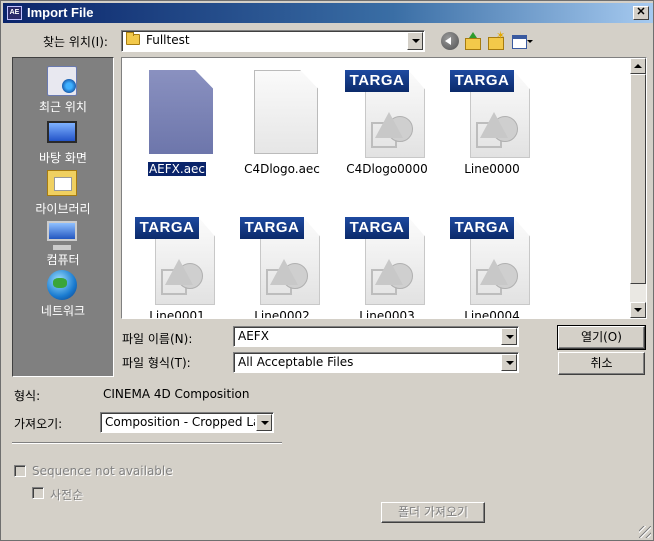 The width and height of the screenshot is (654, 541). What do you see at coordinates (102, 471) in the screenshot?
I see `sequence-label: Sequence not available` at bounding box center [102, 471].